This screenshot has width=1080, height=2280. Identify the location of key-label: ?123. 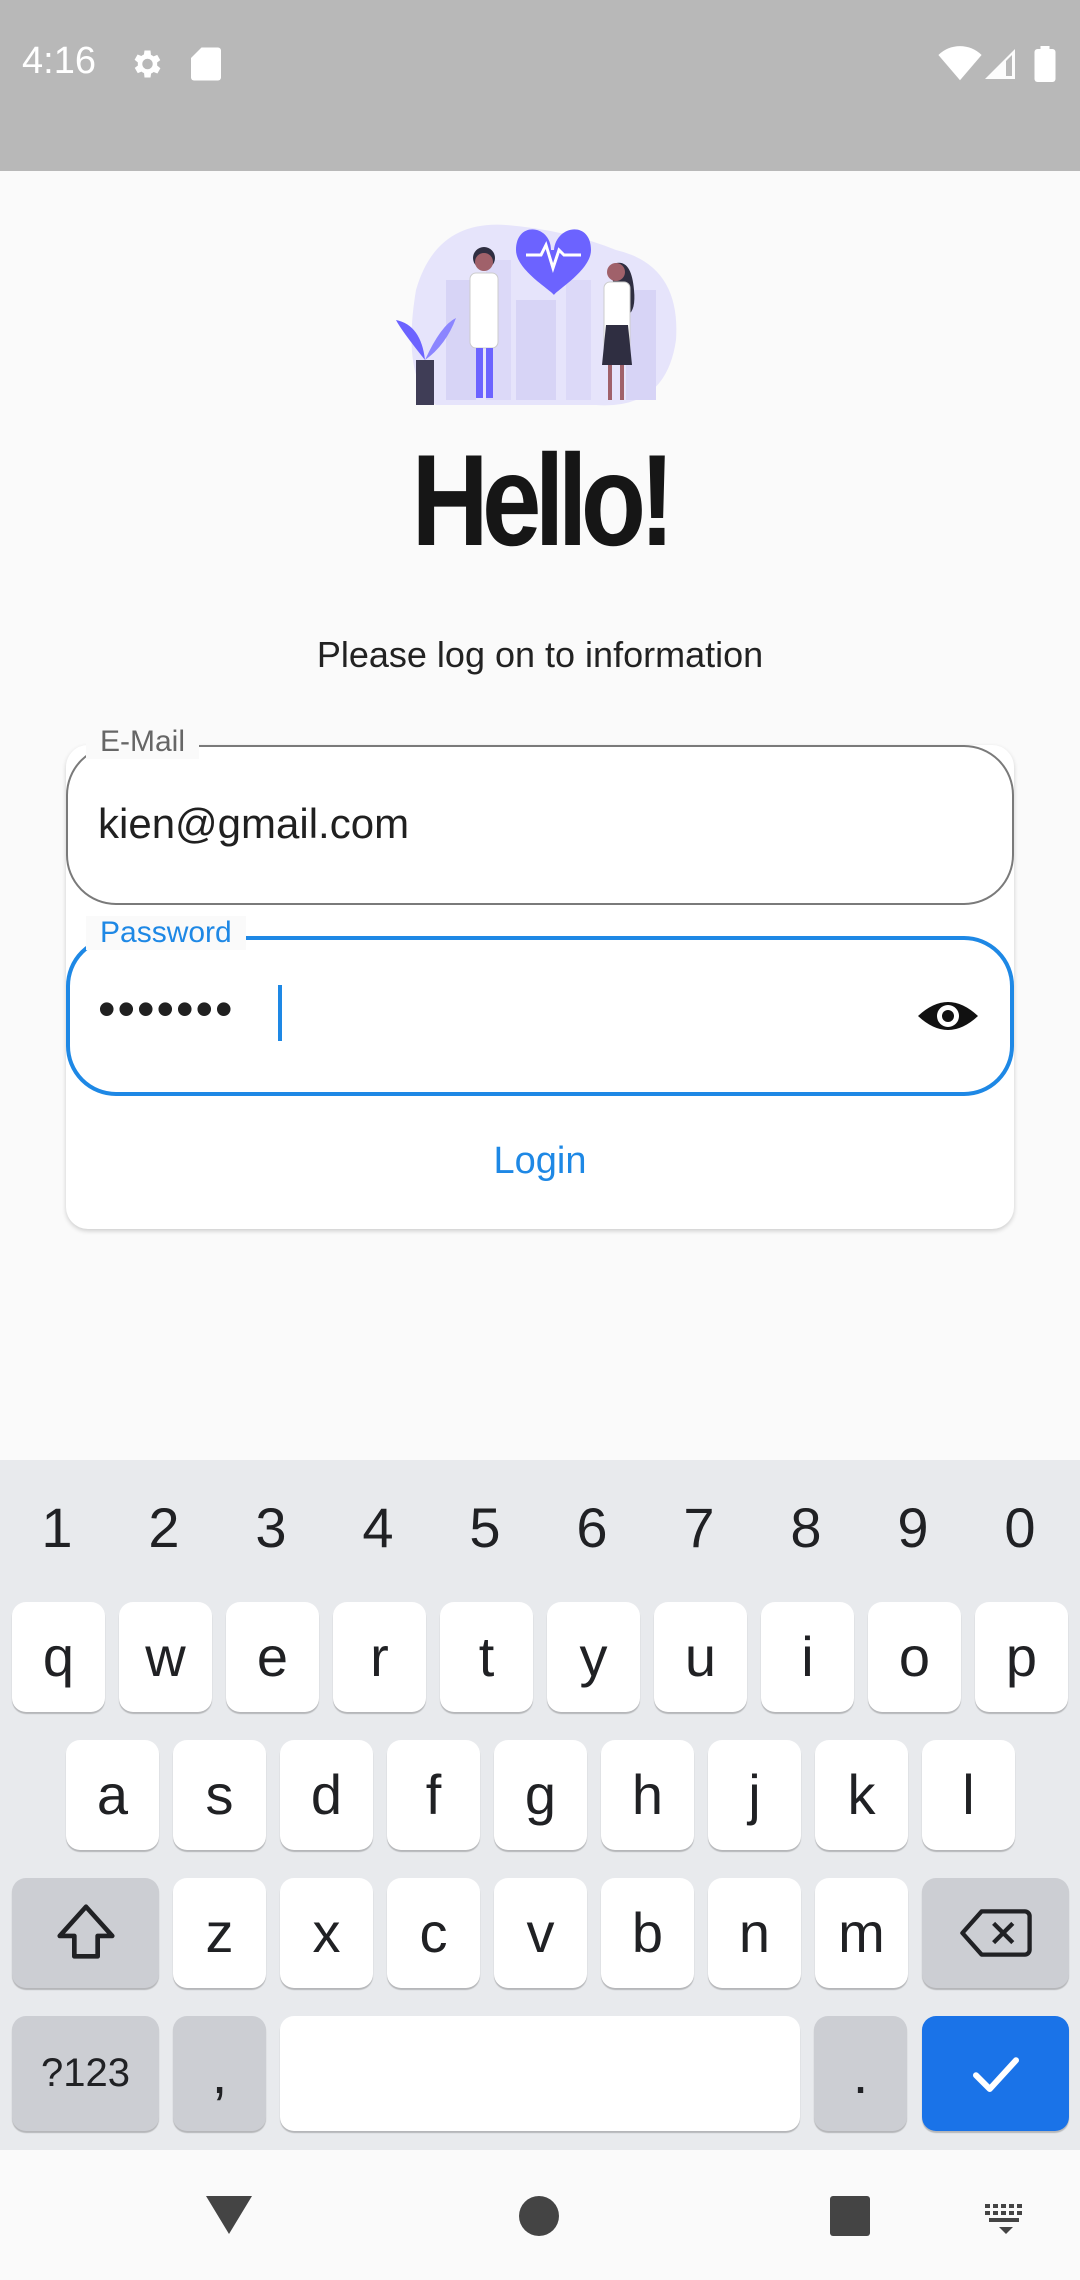
(85, 2073).